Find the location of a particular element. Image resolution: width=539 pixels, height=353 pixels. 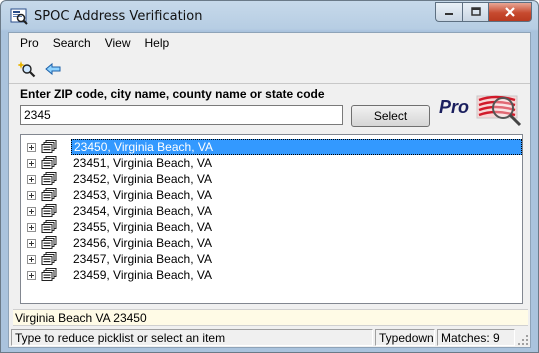

new-search-button is located at coordinates (27, 69).